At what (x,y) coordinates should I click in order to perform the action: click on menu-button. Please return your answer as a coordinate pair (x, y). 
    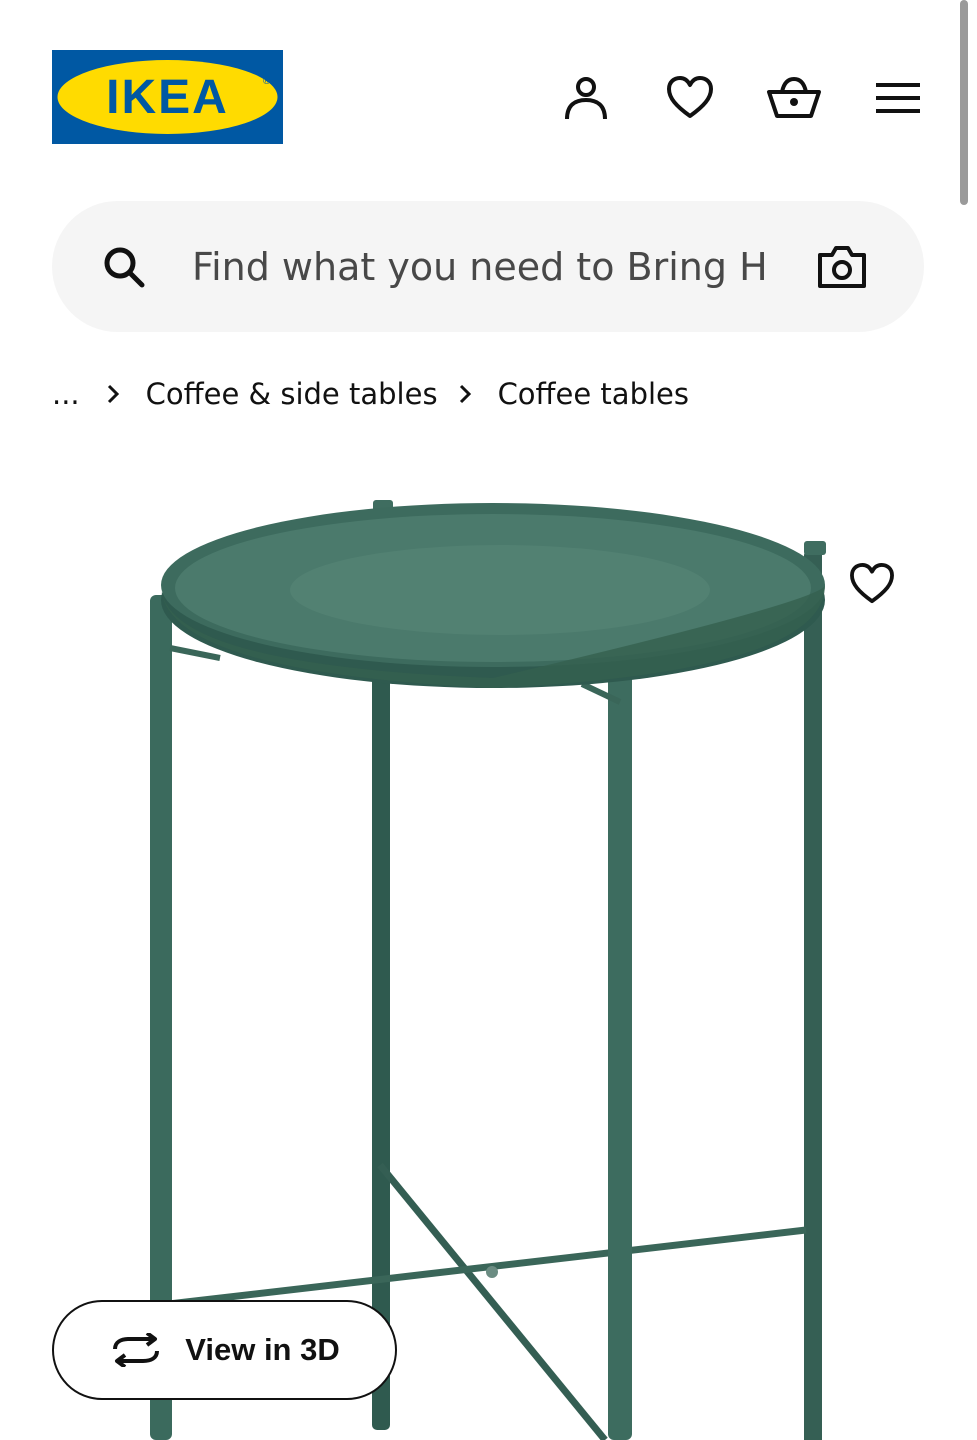
    Looking at the image, I should click on (898, 98).